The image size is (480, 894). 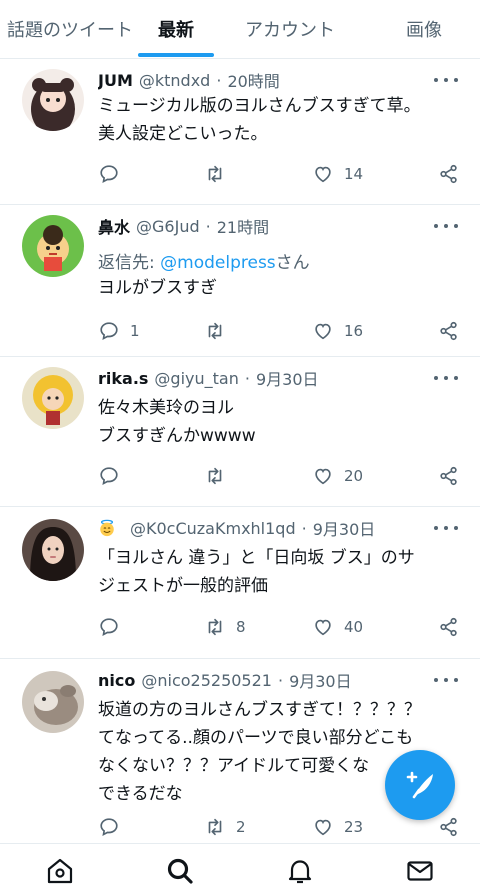 I want to click on active-tab-indicator, so click(x=176, y=55).